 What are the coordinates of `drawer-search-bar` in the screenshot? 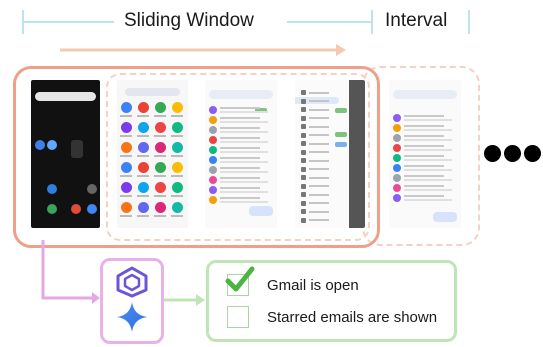 It's located at (152, 92).